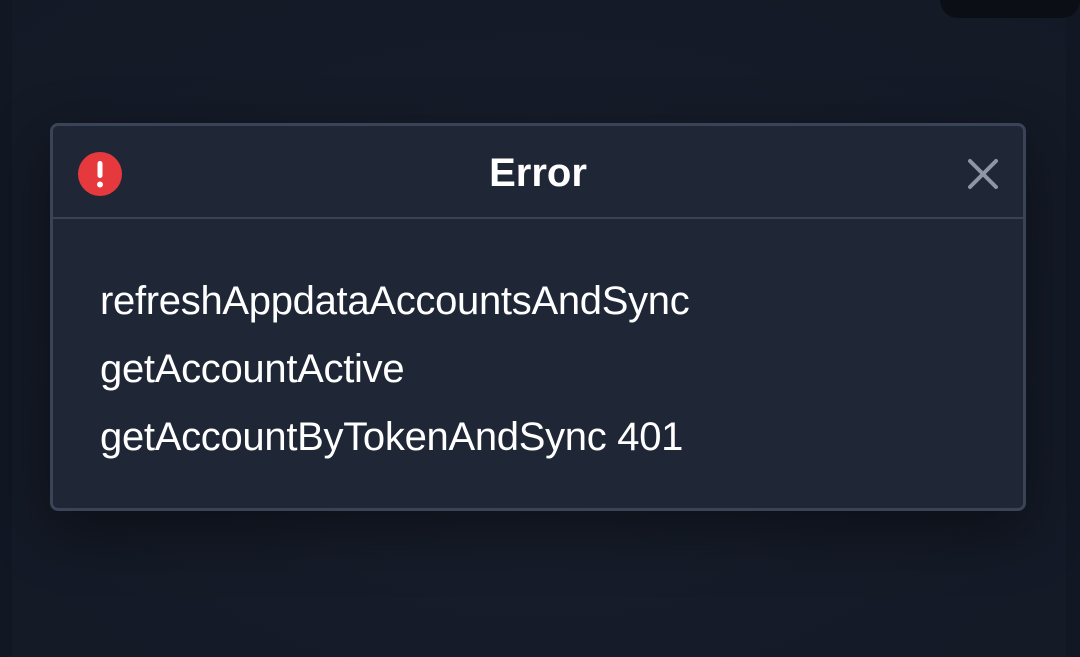 The width and height of the screenshot is (1080, 657). I want to click on dialog-header: Error, so click(538, 172).